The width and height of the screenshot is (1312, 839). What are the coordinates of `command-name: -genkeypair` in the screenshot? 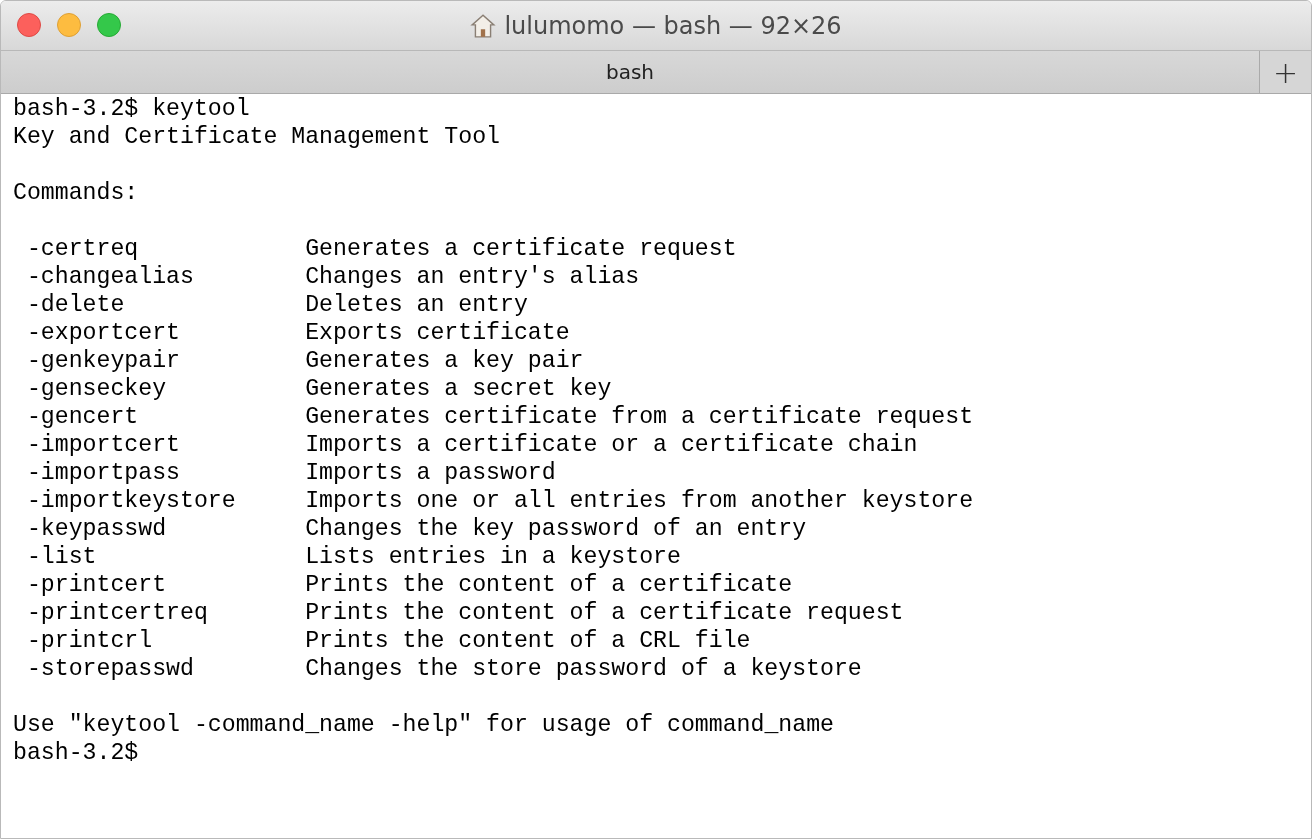 It's located at (103, 361).